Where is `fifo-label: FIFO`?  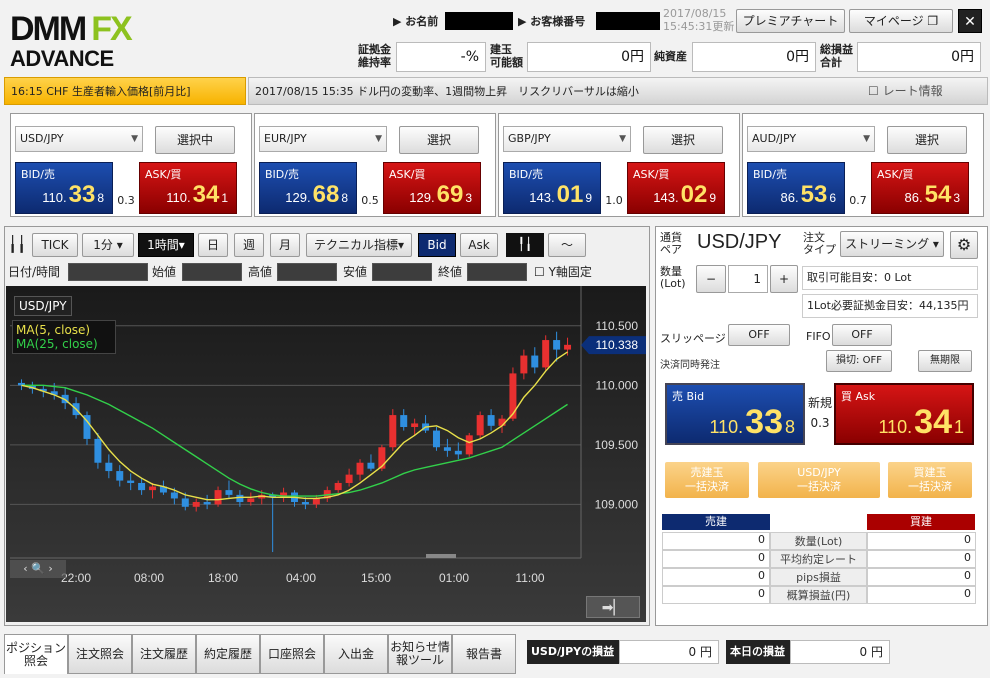 fifo-label: FIFO is located at coordinates (818, 336).